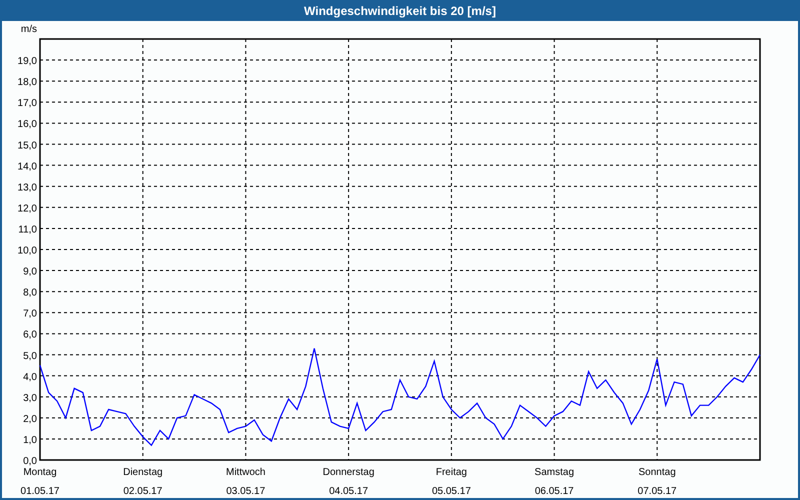 This screenshot has width=800, height=500. What do you see at coordinates (451, 491) in the screenshot?
I see `date-label: 05.05.17` at bounding box center [451, 491].